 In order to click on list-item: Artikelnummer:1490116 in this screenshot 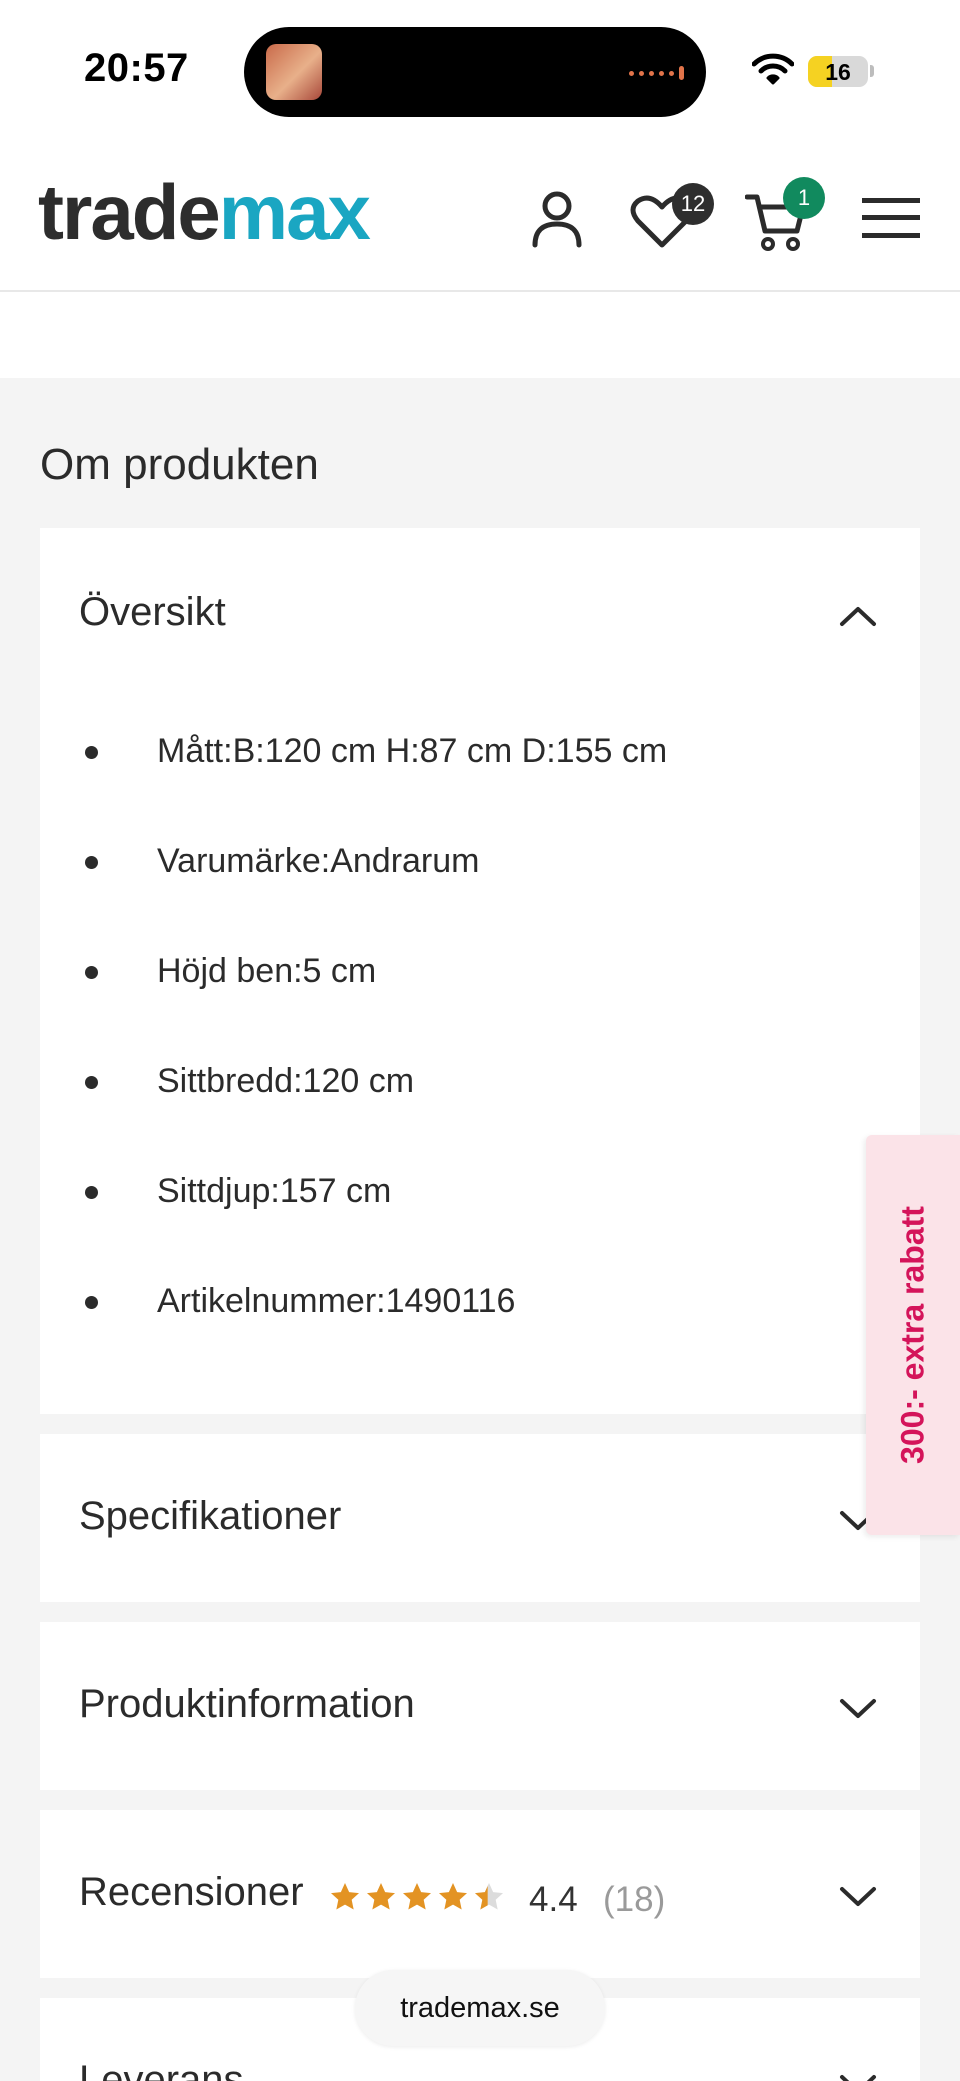, I will do `click(480, 1303)`.